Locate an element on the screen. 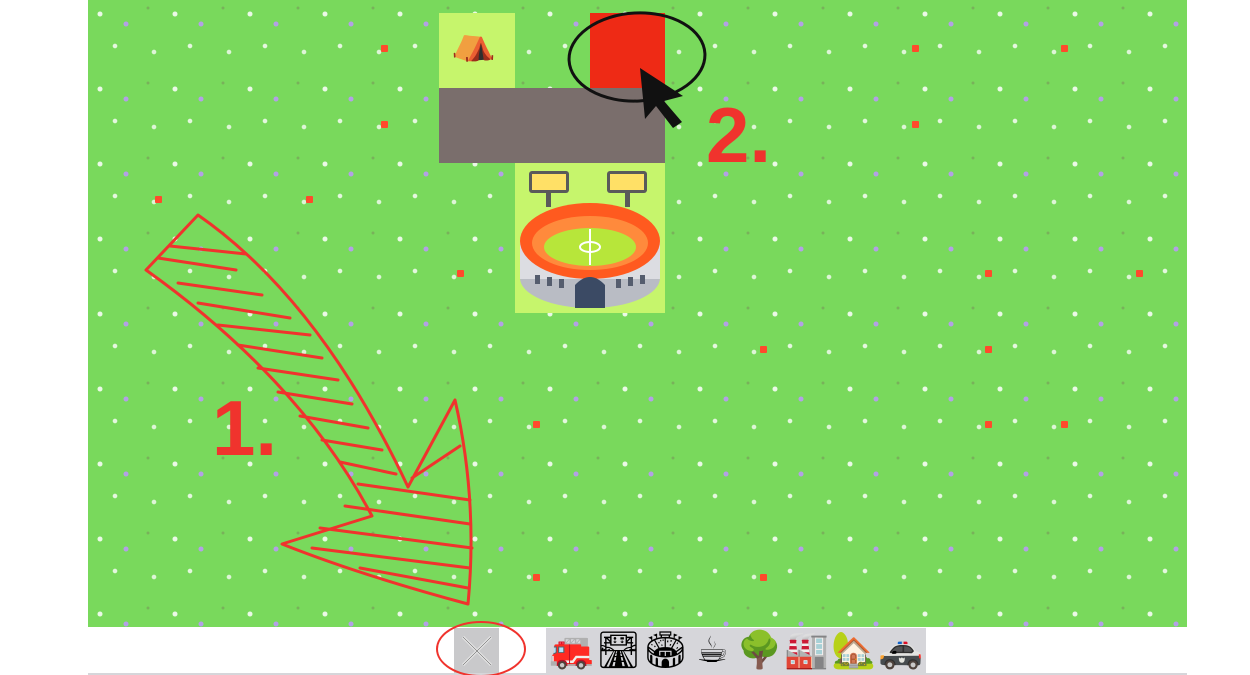  build-tool-strip: 🚒 🛣 🏟 ☕ 🌳 🏭 🏡 🚓 is located at coordinates (736, 650).